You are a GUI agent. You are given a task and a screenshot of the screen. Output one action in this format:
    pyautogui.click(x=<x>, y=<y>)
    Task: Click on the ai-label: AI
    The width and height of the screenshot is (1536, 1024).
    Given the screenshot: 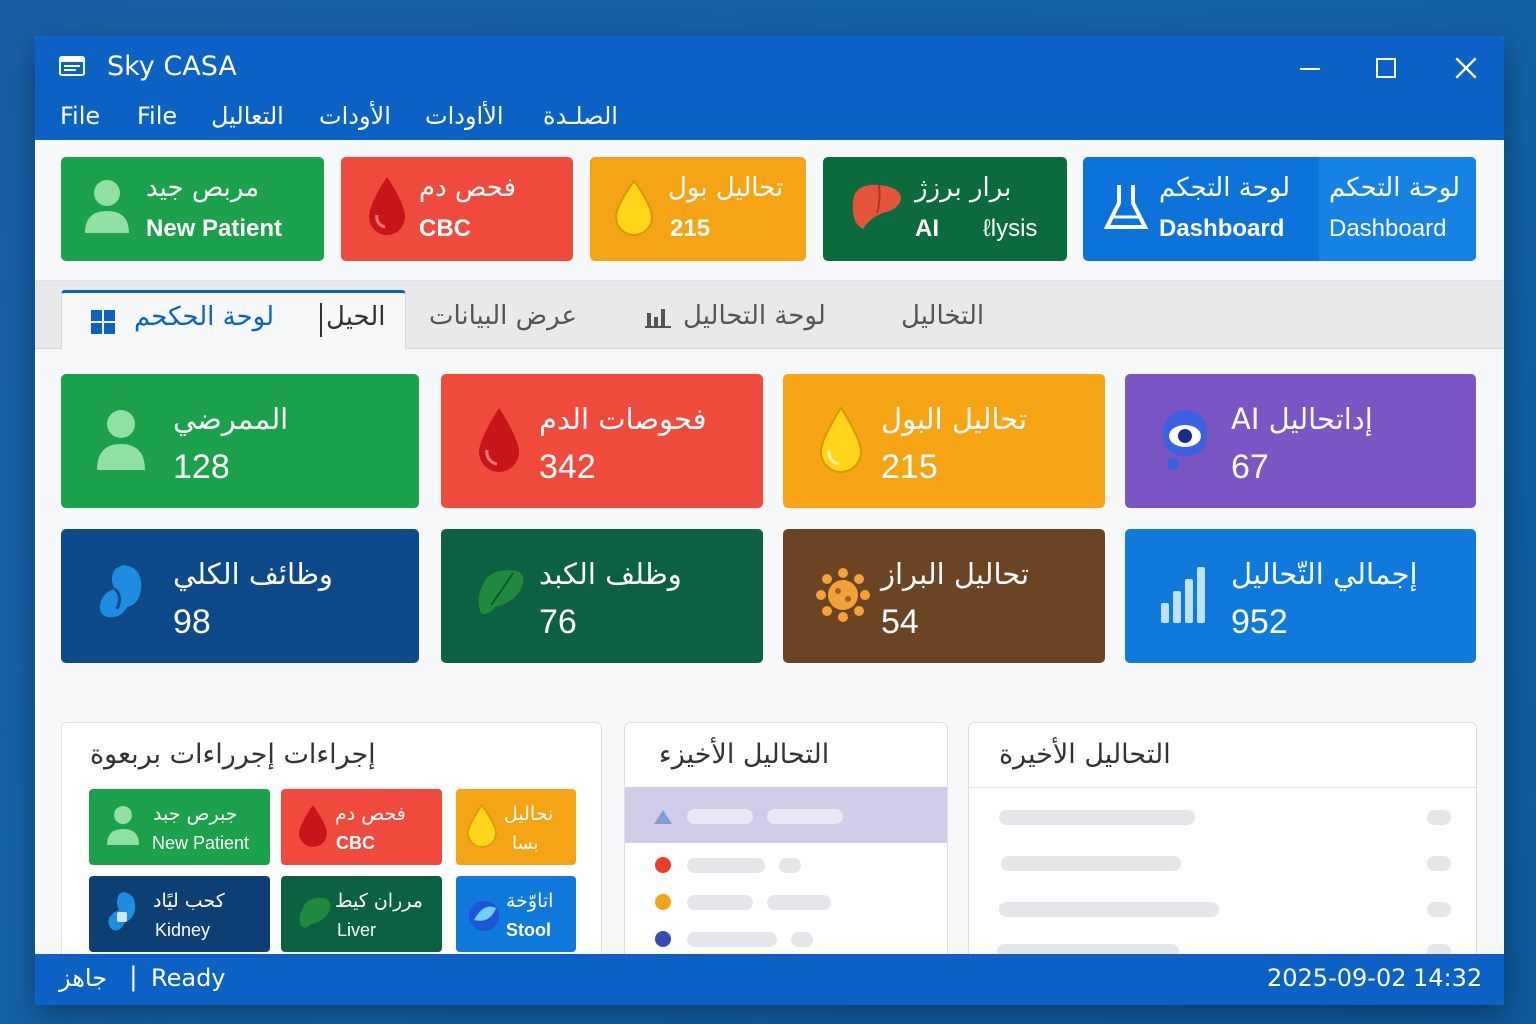 What is the action you would take?
    pyautogui.click(x=927, y=228)
    